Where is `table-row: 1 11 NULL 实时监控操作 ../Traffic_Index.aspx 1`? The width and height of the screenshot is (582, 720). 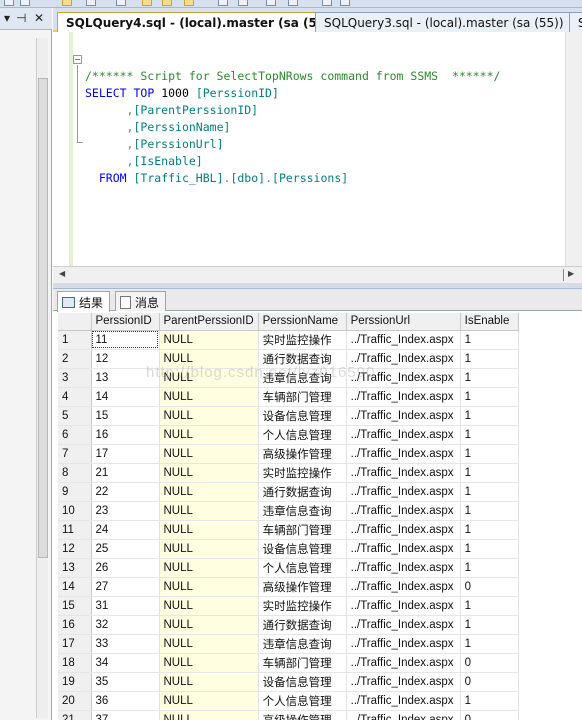 table-row: 1 11 NULL 实时监控操作 ../Traffic_Index.aspx 1 is located at coordinates (288, 340).